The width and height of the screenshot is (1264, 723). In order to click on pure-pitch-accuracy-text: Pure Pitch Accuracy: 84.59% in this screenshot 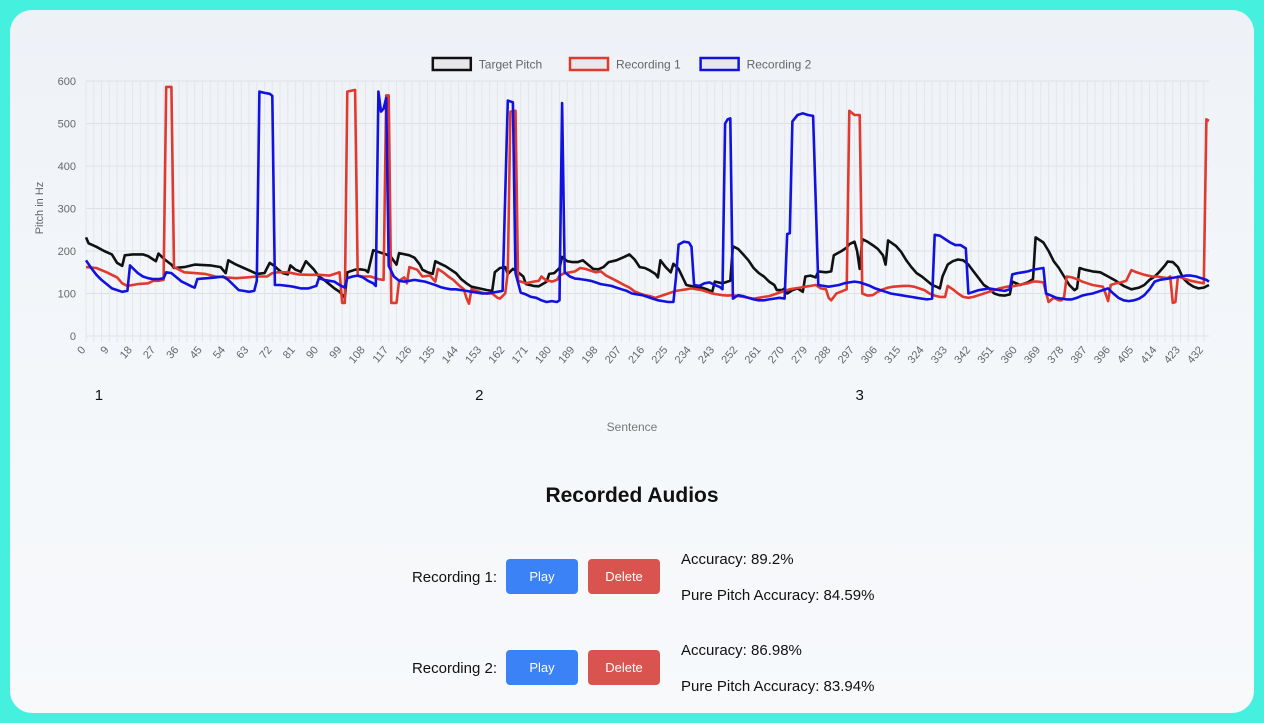, I will do `click(778, 595)`.